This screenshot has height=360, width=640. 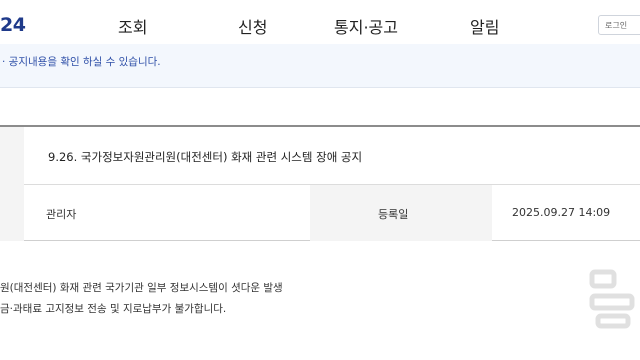 I want to click on broadcaster-watermark-icon, so click(x=612, y=299).